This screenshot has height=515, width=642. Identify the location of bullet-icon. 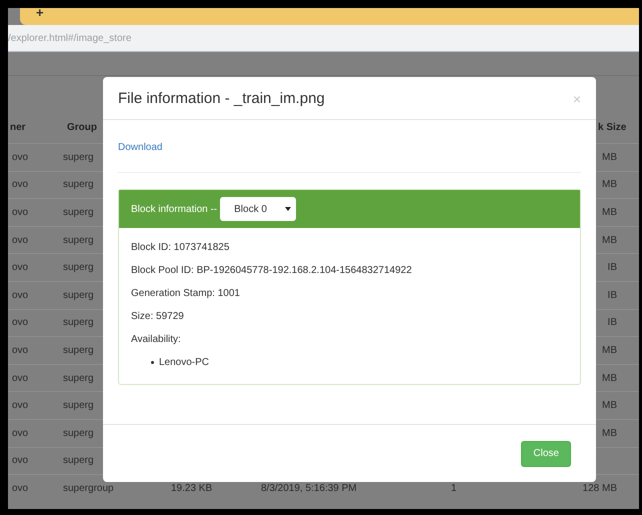
(152, 362).